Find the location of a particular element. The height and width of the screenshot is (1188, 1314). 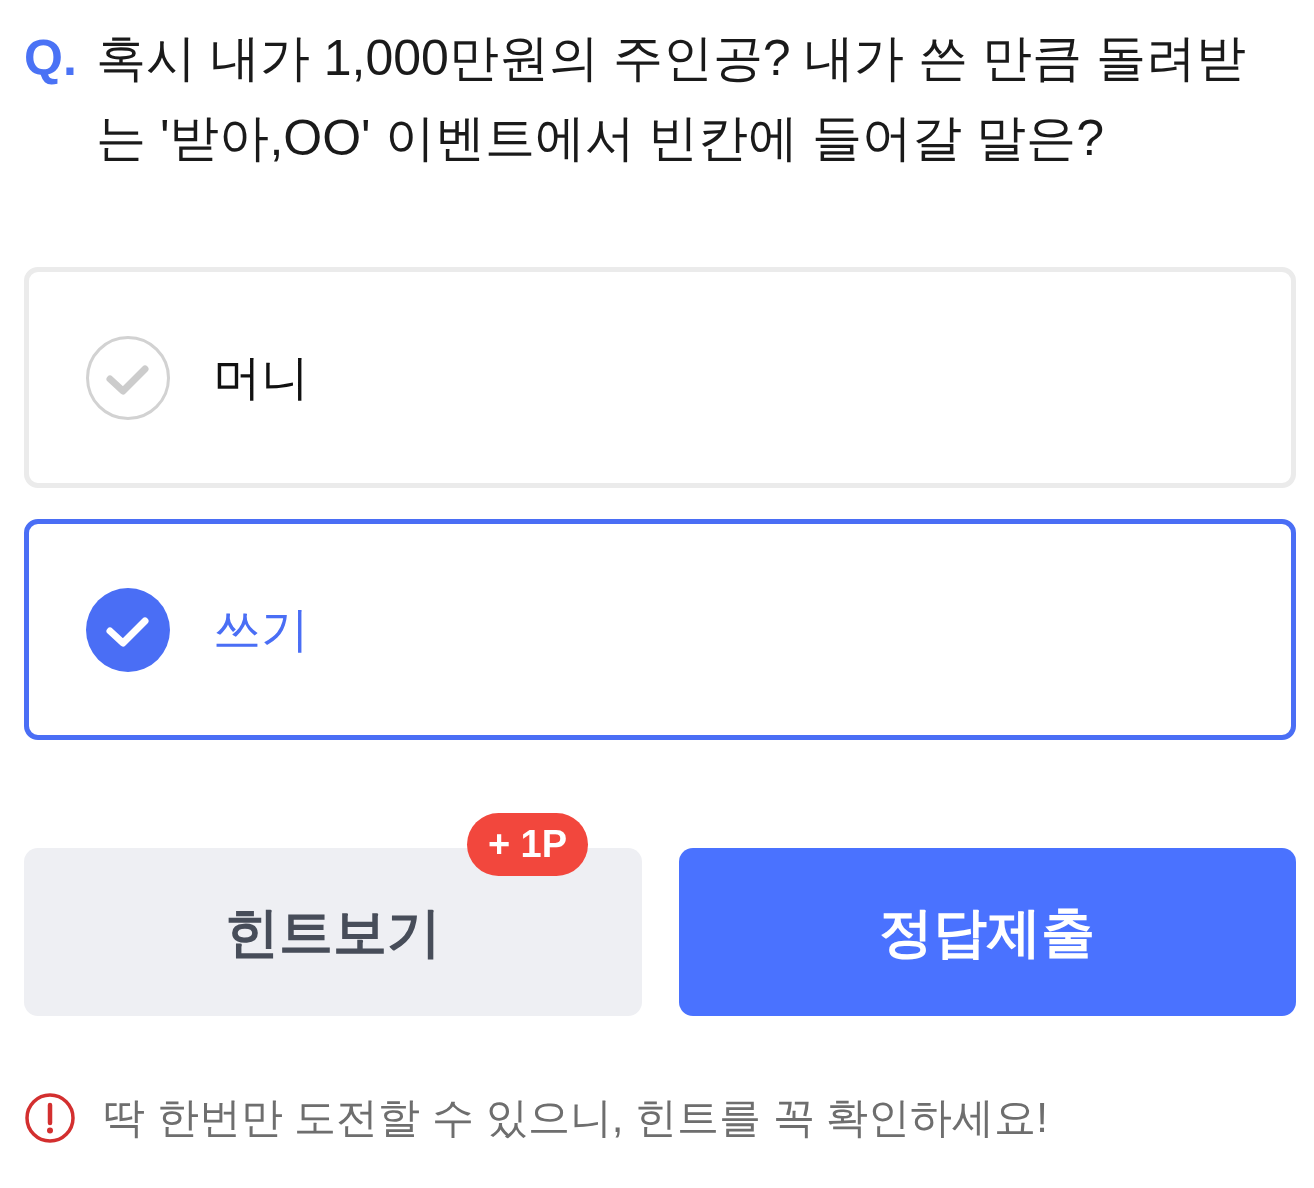

submit-button: 정답제출 is located at coordinates (987, 932).